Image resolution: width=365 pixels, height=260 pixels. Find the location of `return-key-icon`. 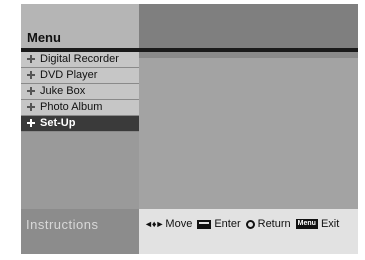

return-key-icon is located at coordinates (250, 224).